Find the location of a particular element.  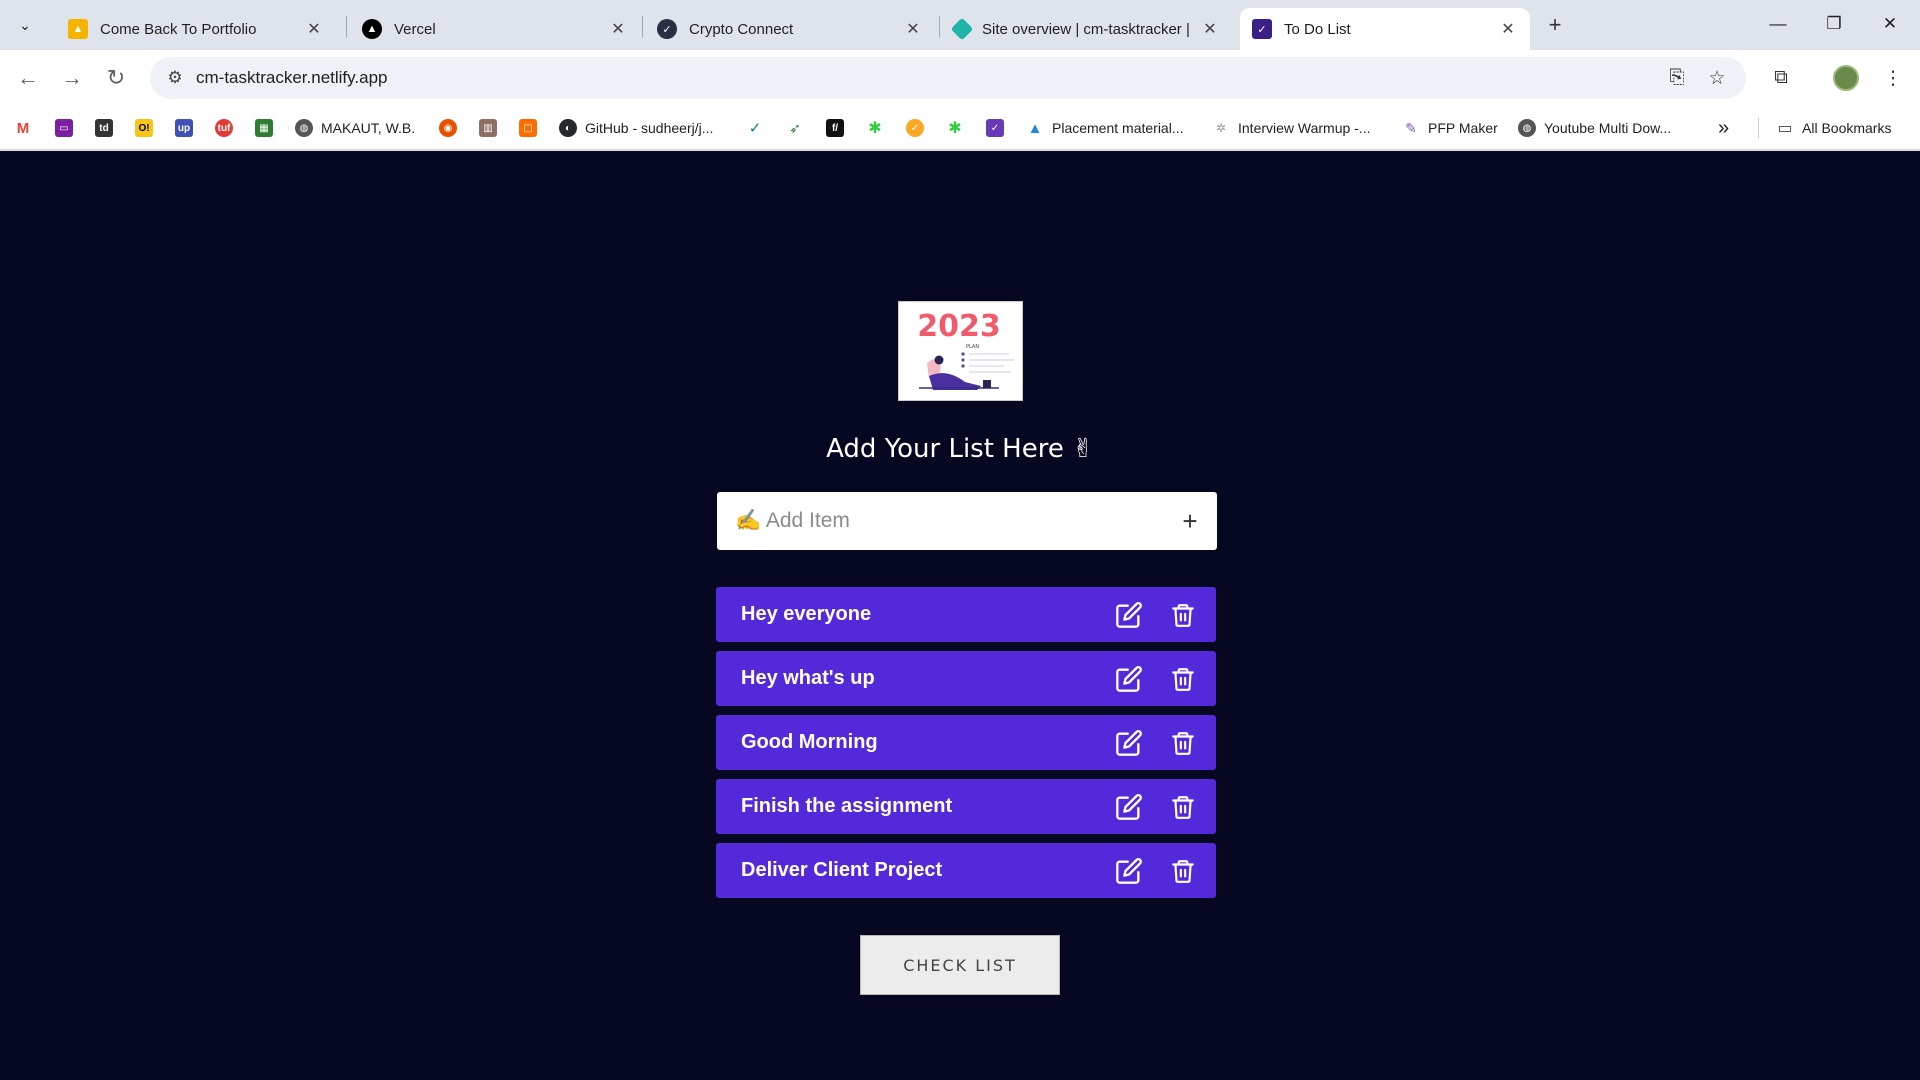

back-button: ← is located at coordinates (28, 78).